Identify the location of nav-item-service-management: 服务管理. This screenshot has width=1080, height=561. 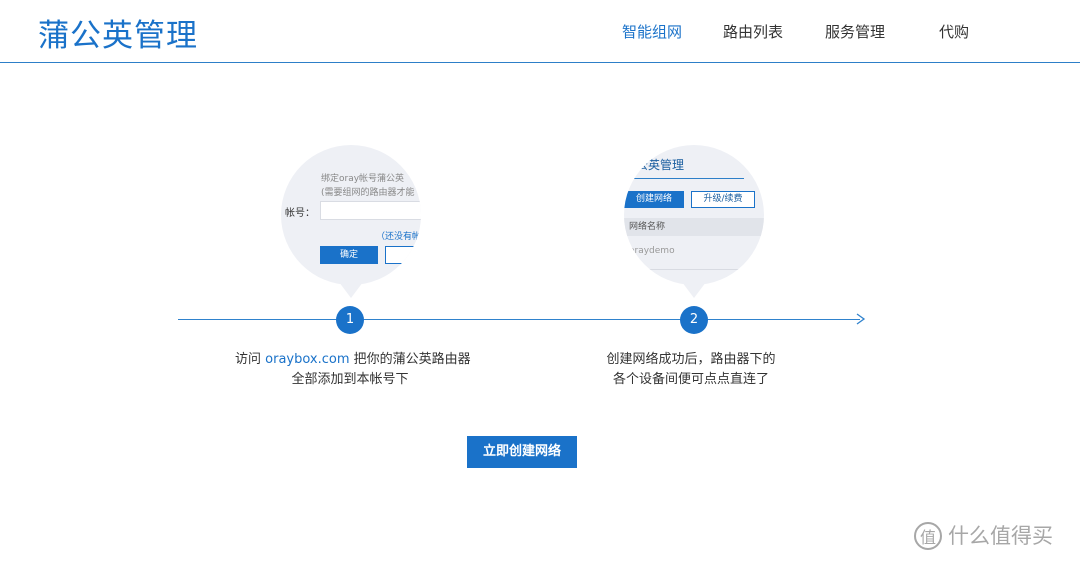
(855, 31).